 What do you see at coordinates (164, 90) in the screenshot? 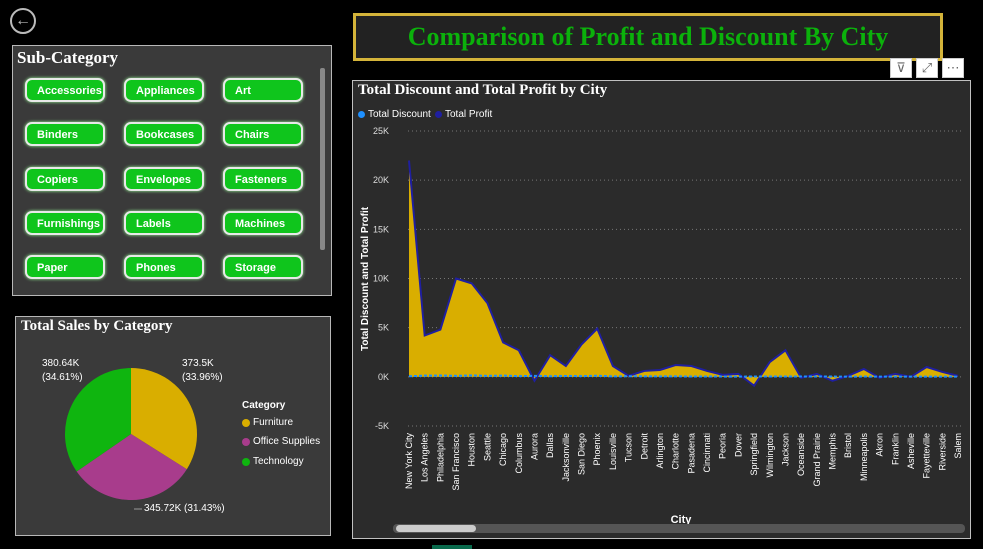
I see `subcategory-chip-appliances: Appliances` at bounding box center [164, 90].